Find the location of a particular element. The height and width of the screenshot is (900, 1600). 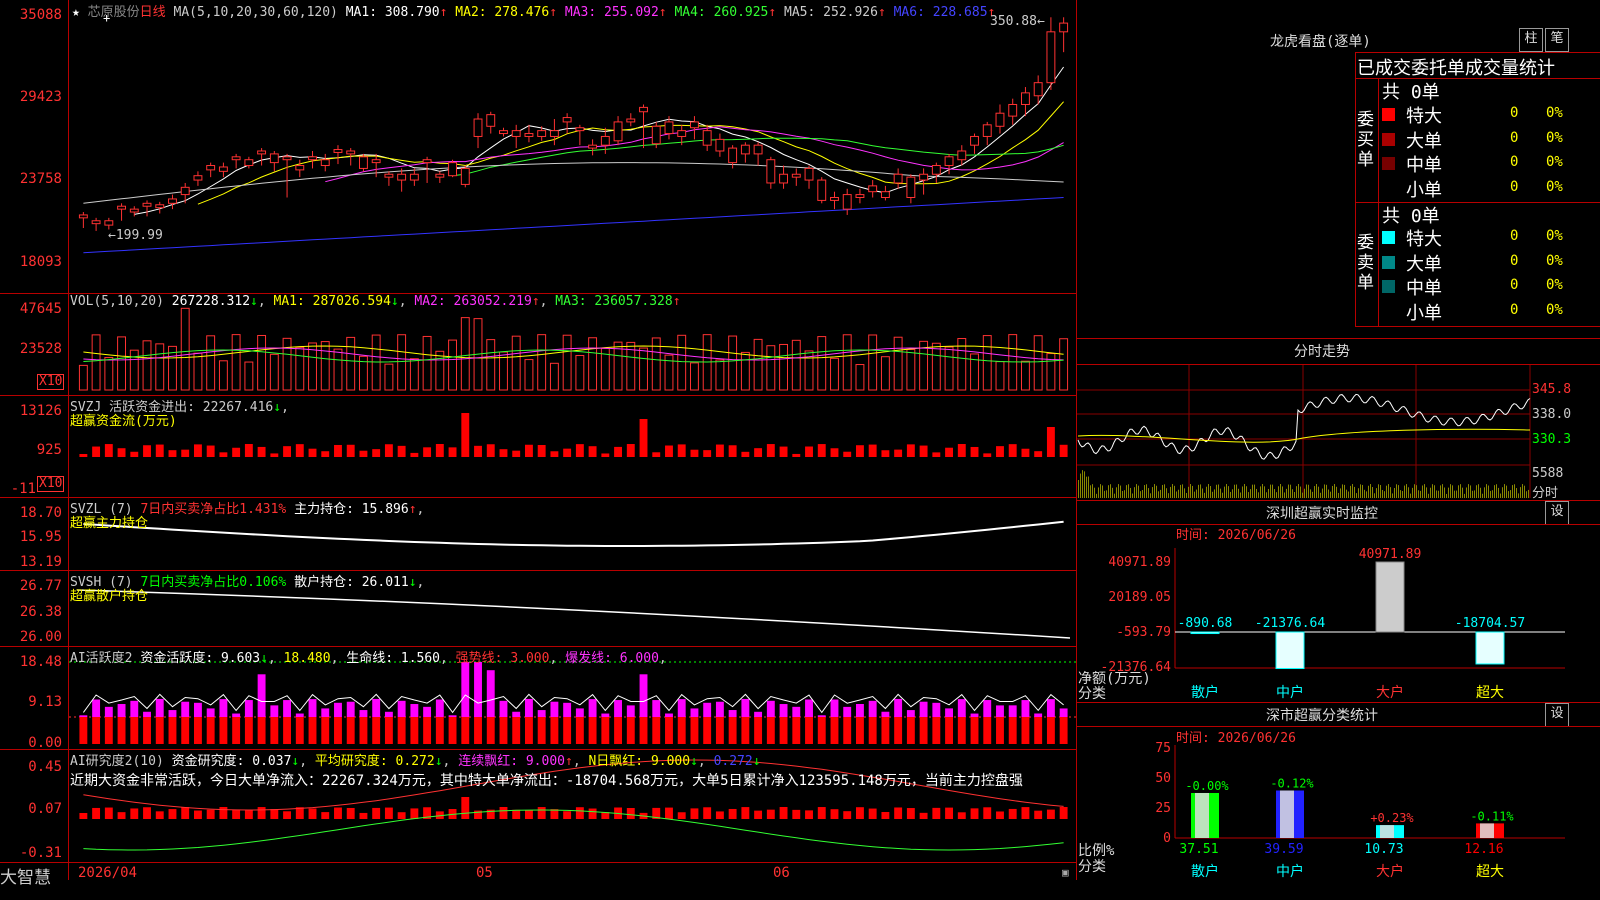

classify-change: -0.00% is located at coordinates (1207, 786).